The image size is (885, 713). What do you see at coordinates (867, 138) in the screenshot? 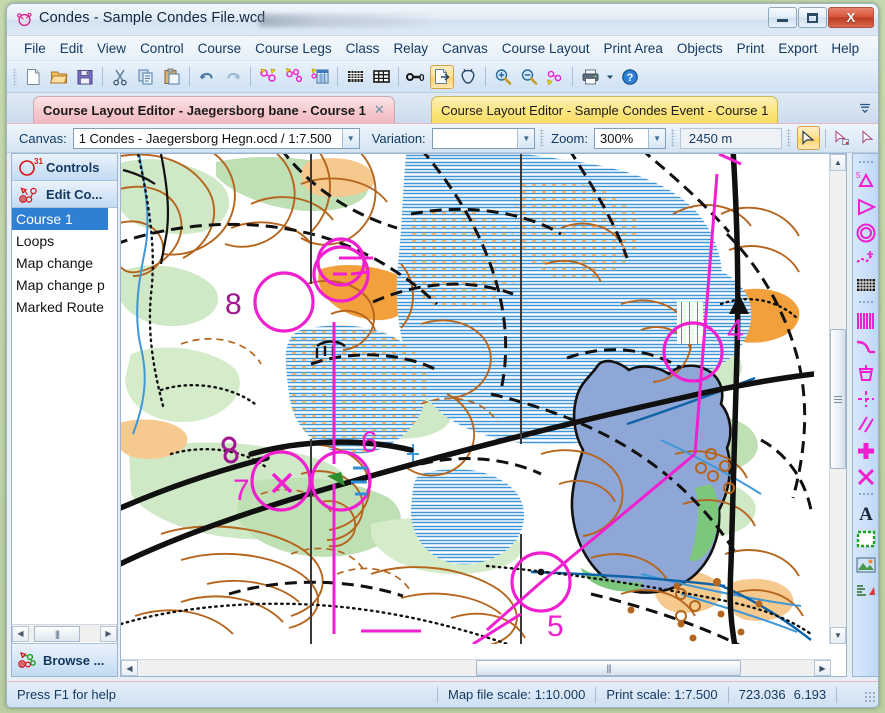
I see `select-next-tool` at bounding box center [867, 138].